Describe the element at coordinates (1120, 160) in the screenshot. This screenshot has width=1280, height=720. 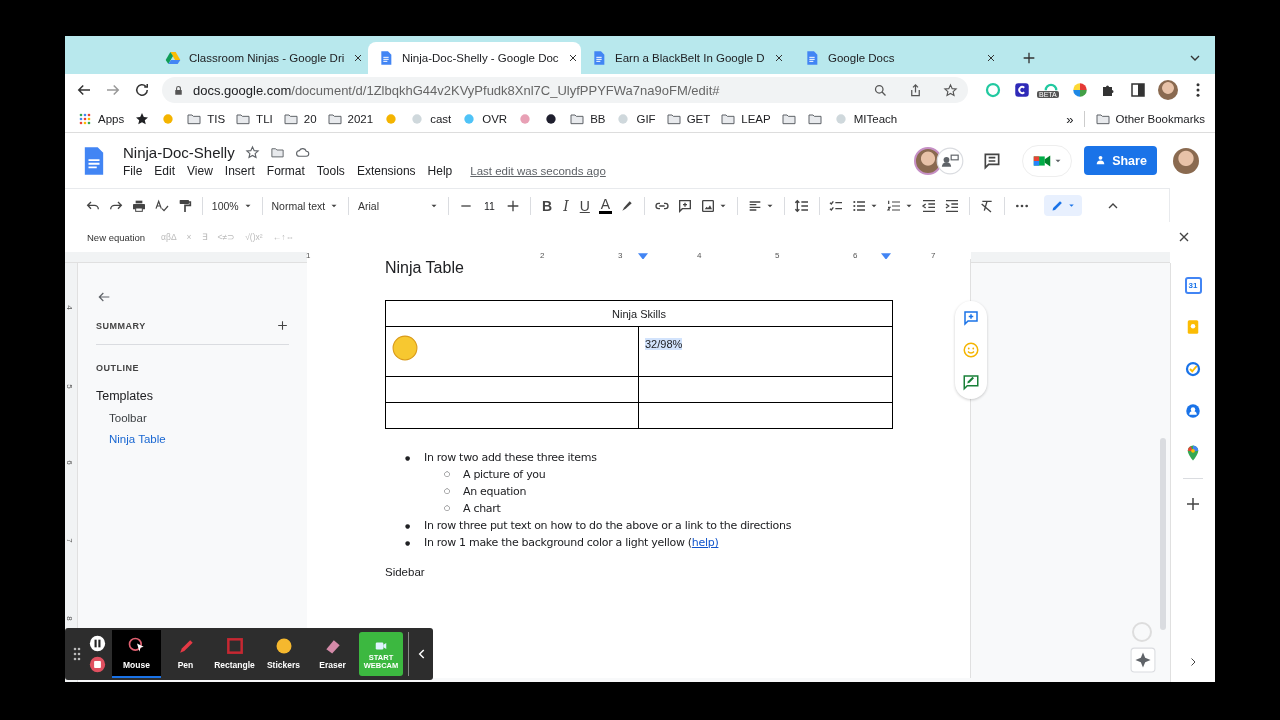
I see `share-button: Share` at that location.